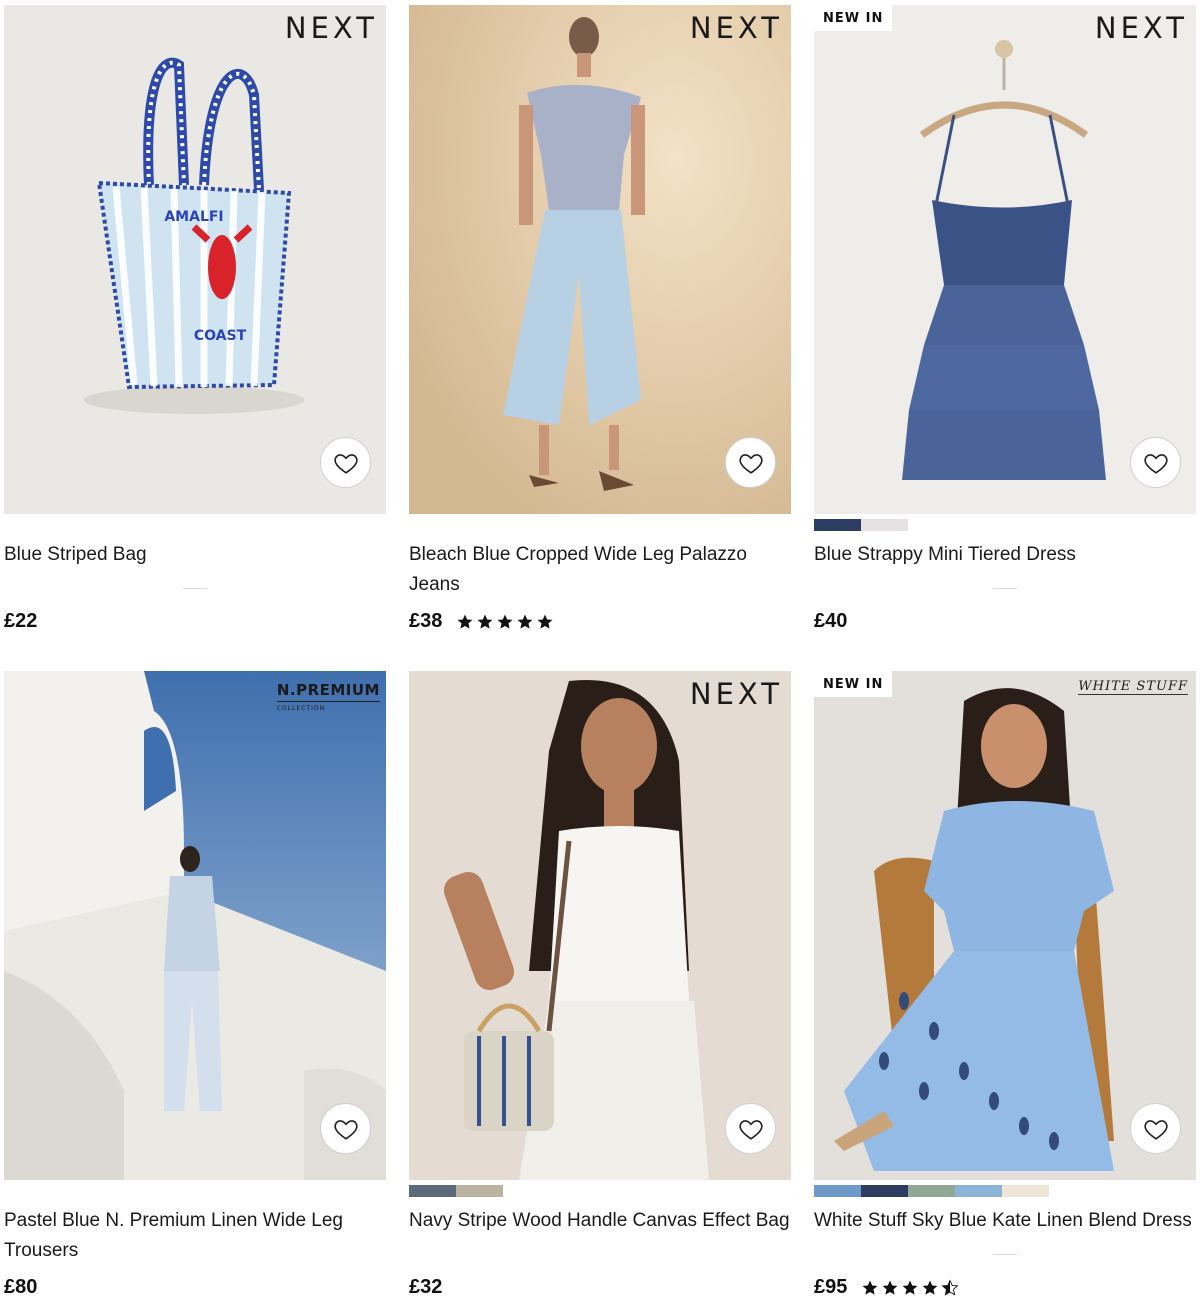 Image resolution: width=1200 pixels, height=1297 pixels. Describe the element at coordinates (21, 621) in the screenshot. I see `product-price: £22` at that location.